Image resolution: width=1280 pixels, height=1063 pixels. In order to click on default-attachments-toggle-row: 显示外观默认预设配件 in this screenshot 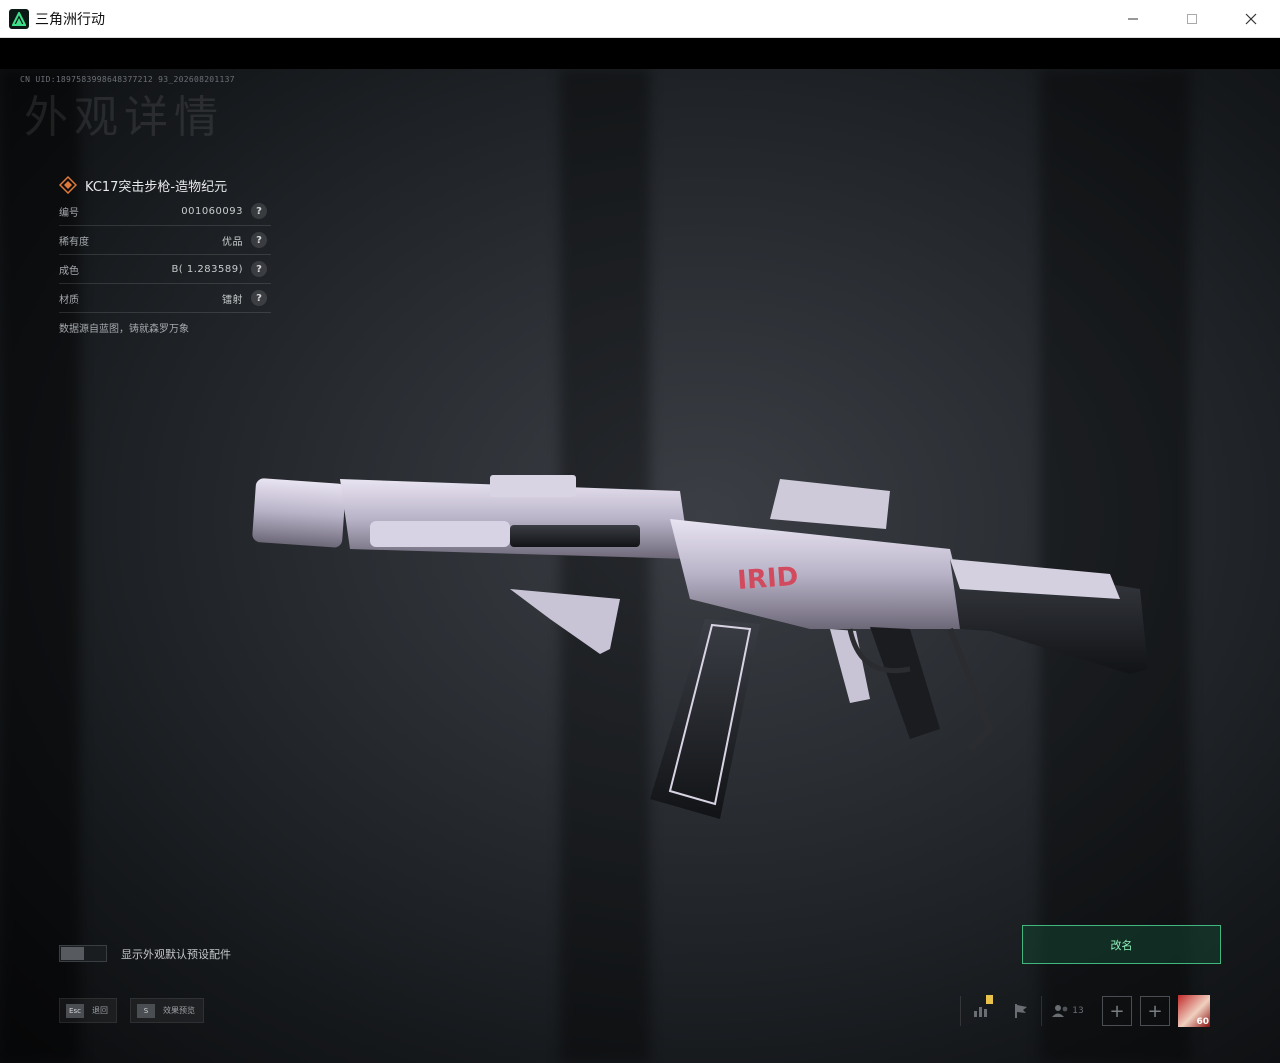, I will do `click(145, 953)`.